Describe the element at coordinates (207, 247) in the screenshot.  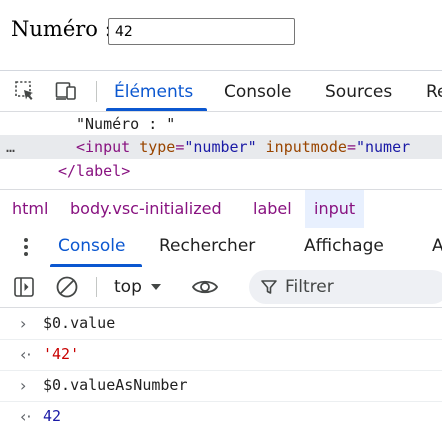
I see `drawer-tab-search: Rechercher` at that location.